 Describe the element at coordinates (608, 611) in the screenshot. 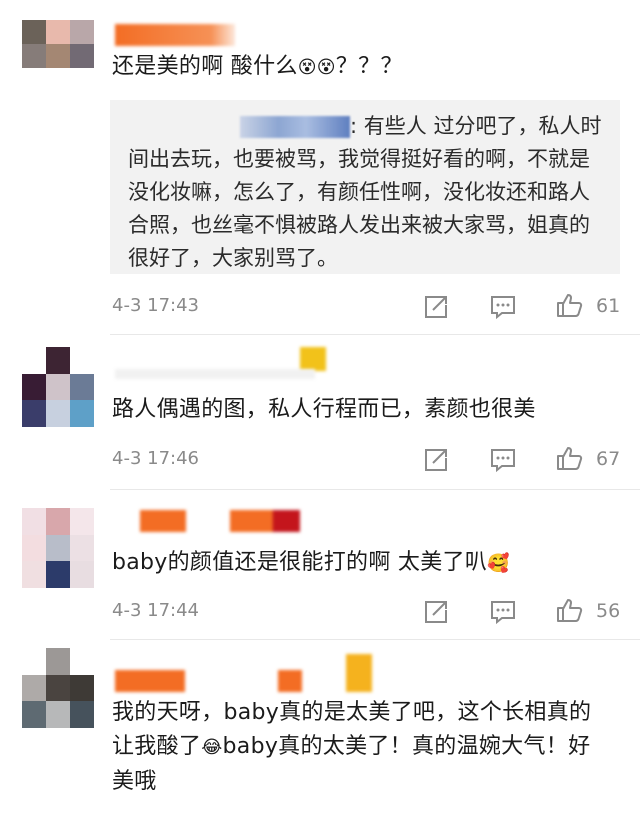

I see `like-count: 56` at that location.